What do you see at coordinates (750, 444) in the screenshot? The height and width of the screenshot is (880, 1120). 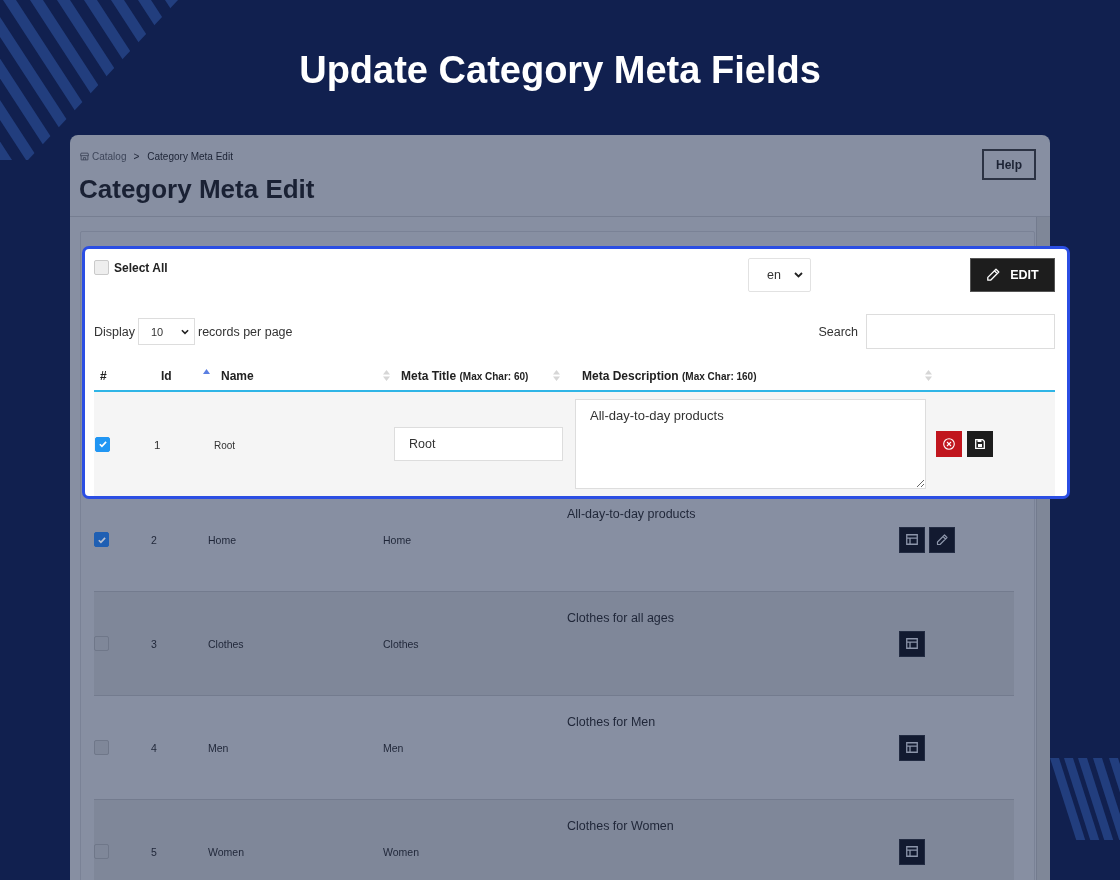 I see `meta-description-field: All-day-to-day products` at bounding box center [750, 444].